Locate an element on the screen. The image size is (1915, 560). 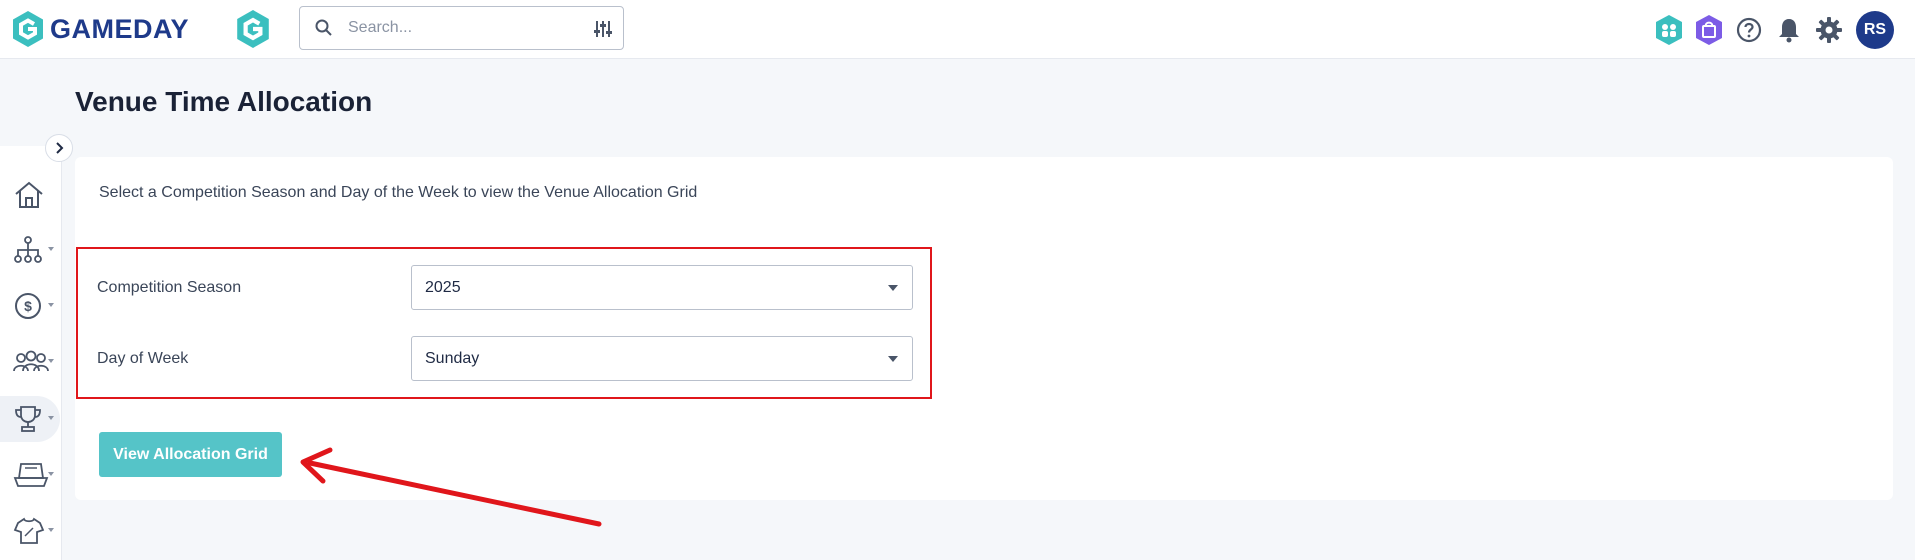
help-question-icon is located at coordinates (1749, 30).